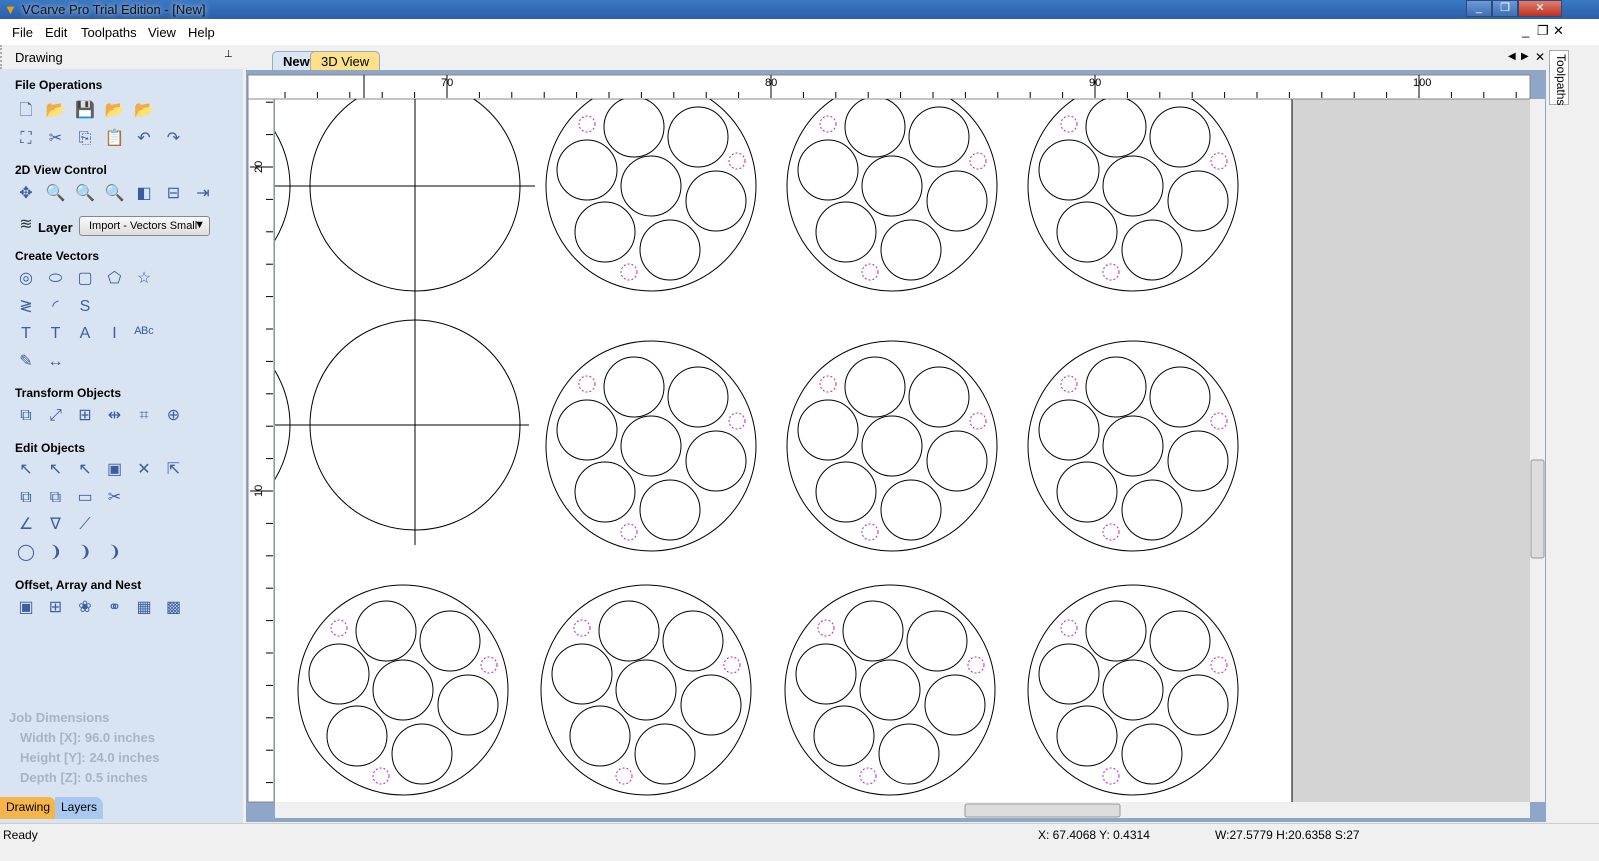 The width and height of the screenshot is (1599, 861). I want to click on horizontal-scroll-thumb, so click(1042, 810).